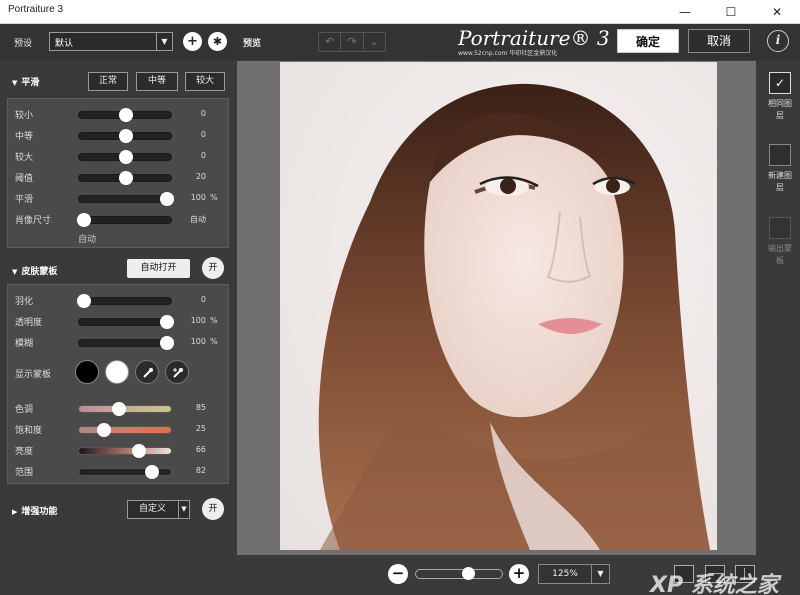  Describe the element at coordinates (565, 574) in the screenshot. I see `zoom-value: 125%` at that location.